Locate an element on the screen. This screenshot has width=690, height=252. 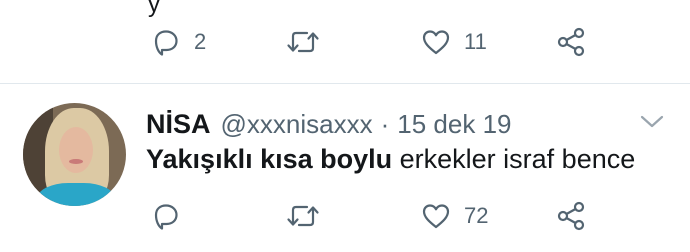
previous-tweet-text-fragment: y is located at coordinates (154, 9).